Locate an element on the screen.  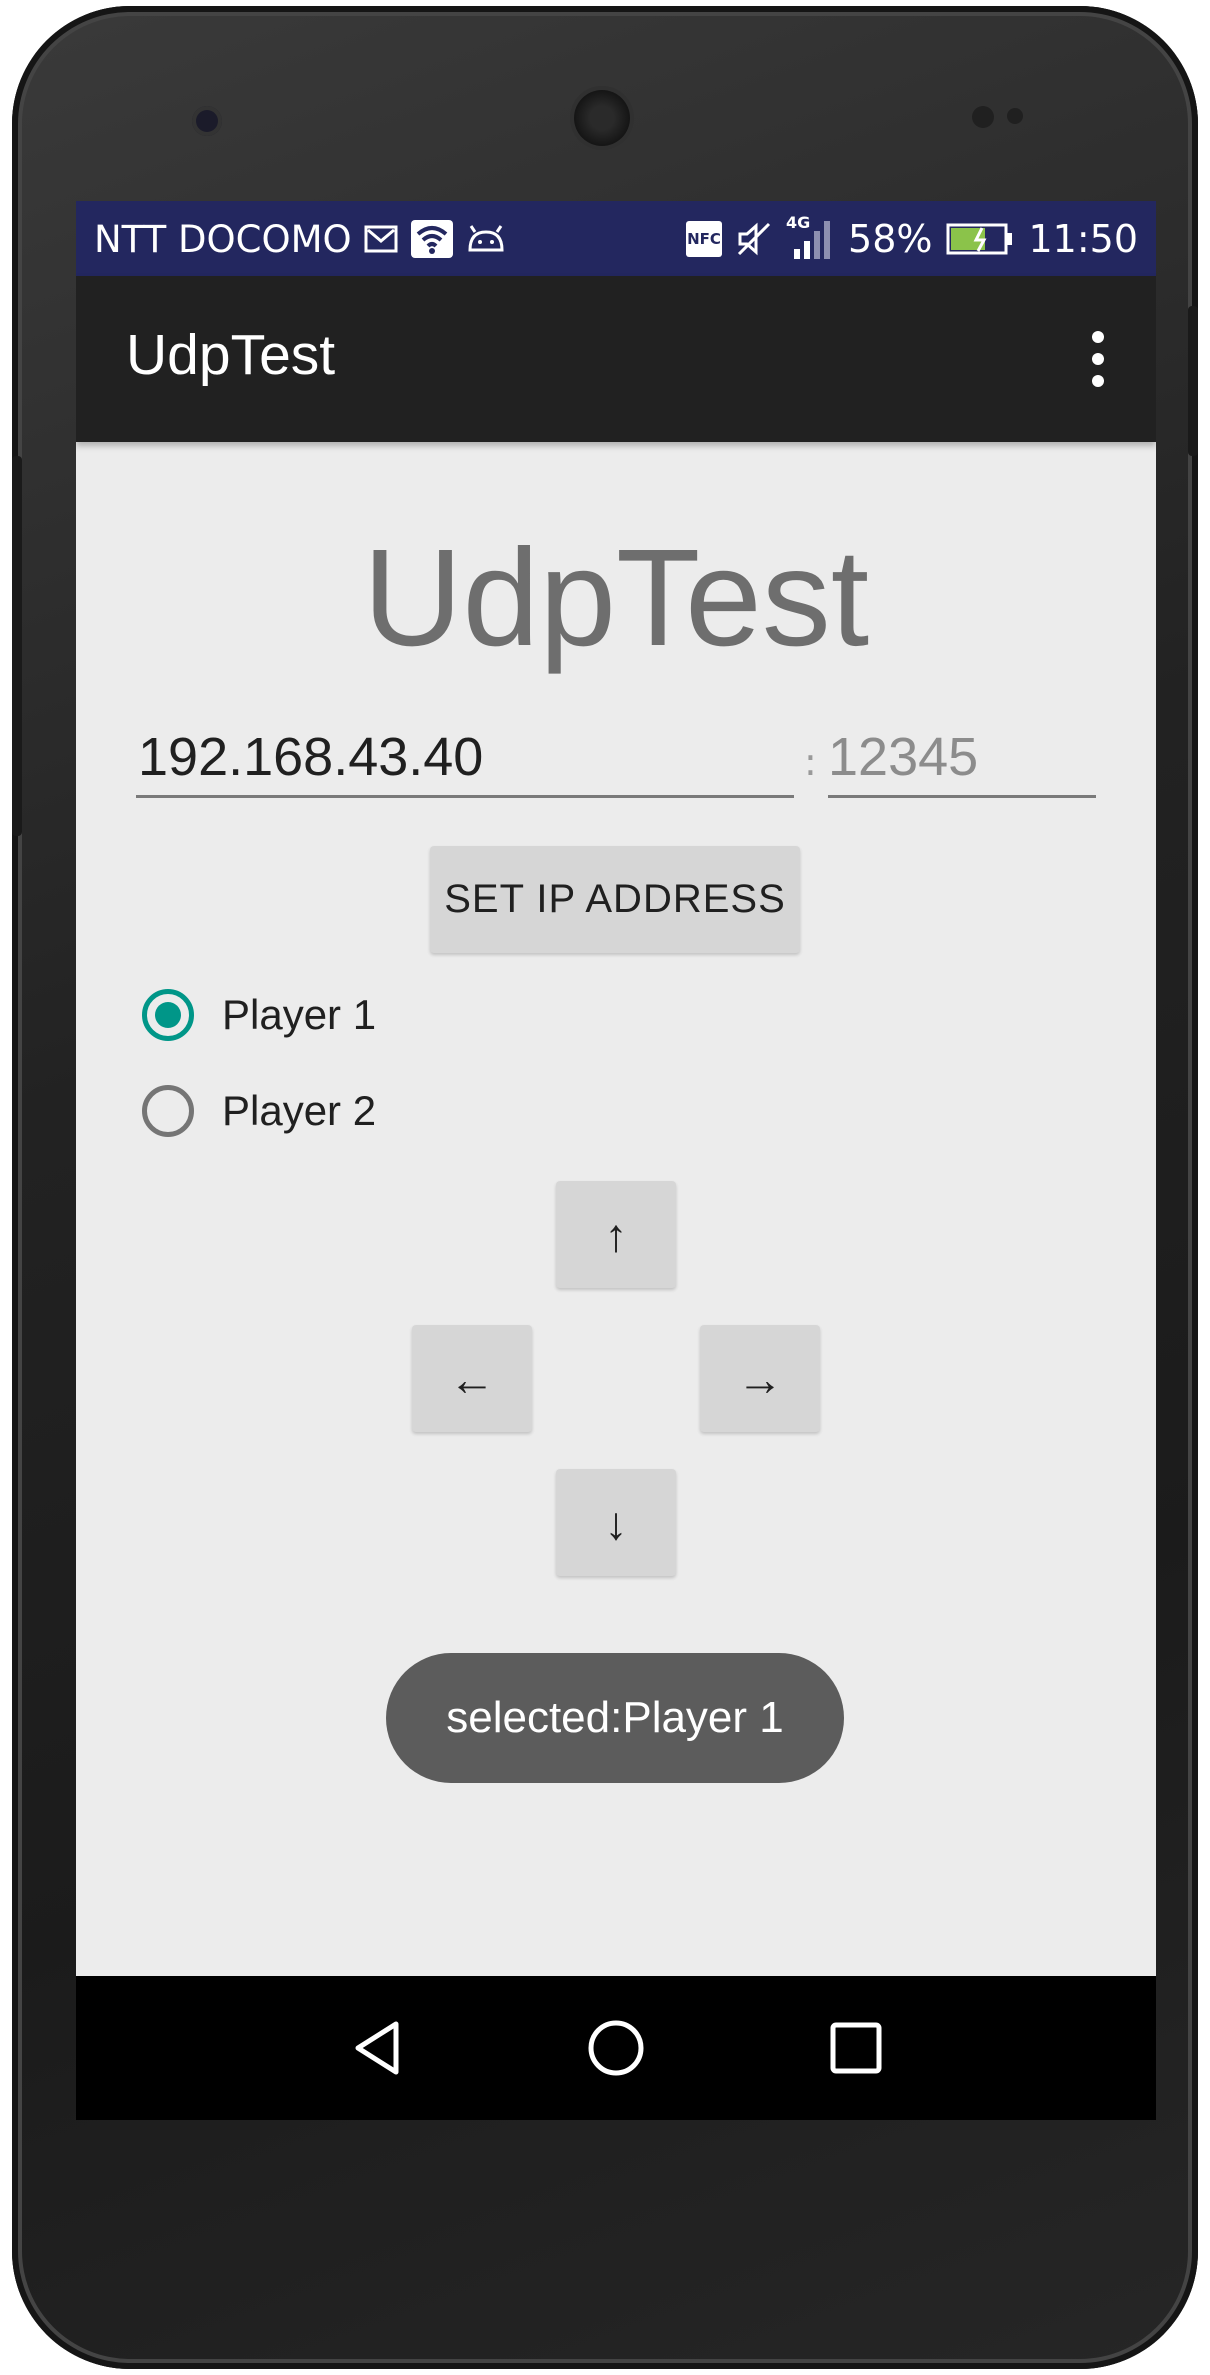
nfc-icon: NFC is located at coordinates (704, 239).